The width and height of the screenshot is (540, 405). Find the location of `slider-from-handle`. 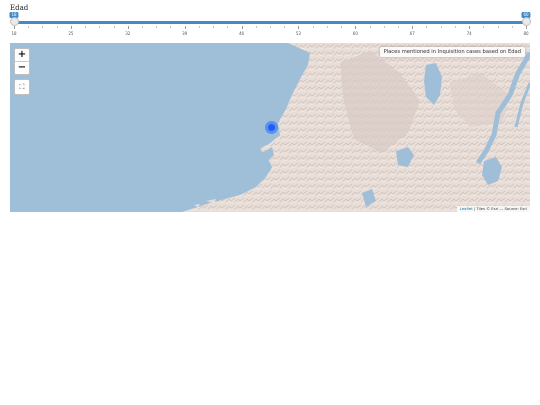

slider-from-handle is located at coordinates (14, 21).